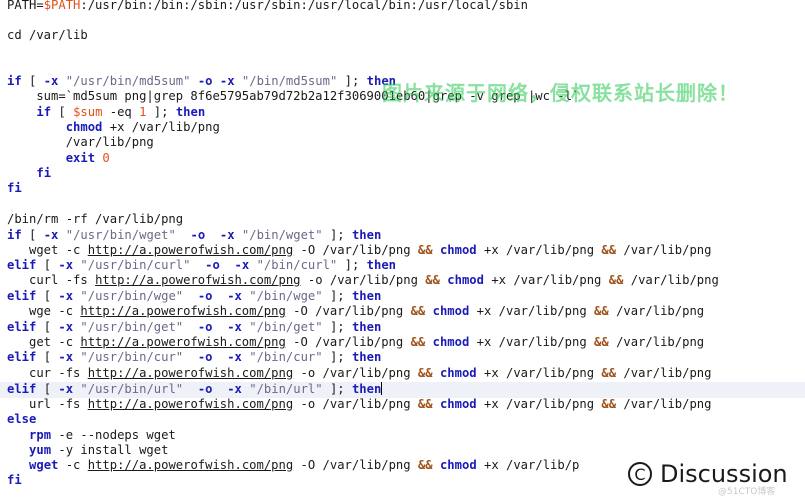 The image size is (805, 500). I want to click on code-line: chmod +x /var/lib/png, so click(142, 127).